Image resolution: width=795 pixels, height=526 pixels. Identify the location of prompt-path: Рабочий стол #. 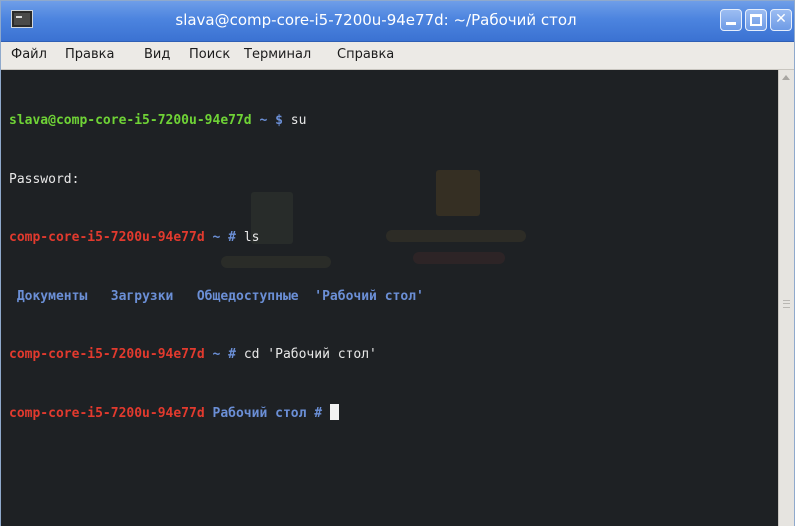
(267, 413).